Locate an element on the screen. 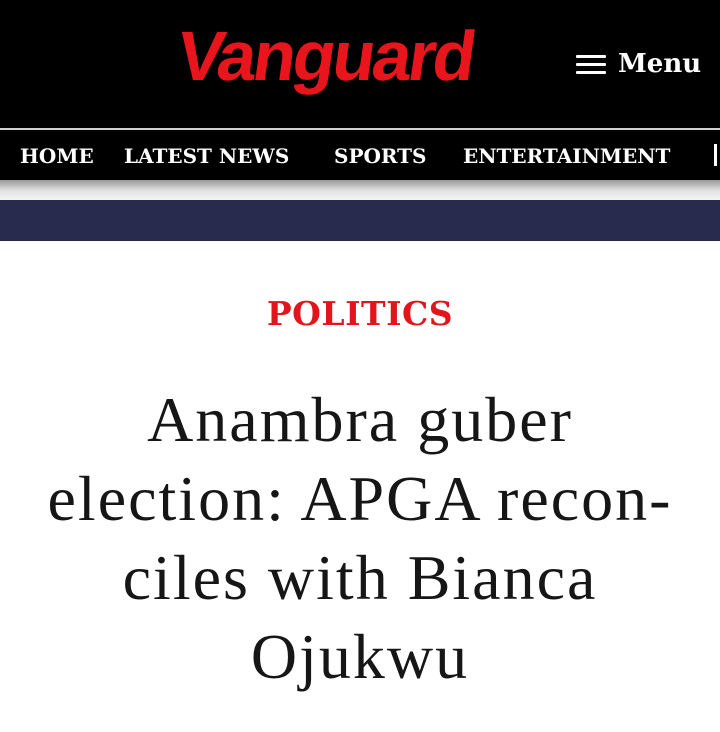 The width and height of the screenshot is (720, 732). hamburger-icon is located at coordinates (591, 64).